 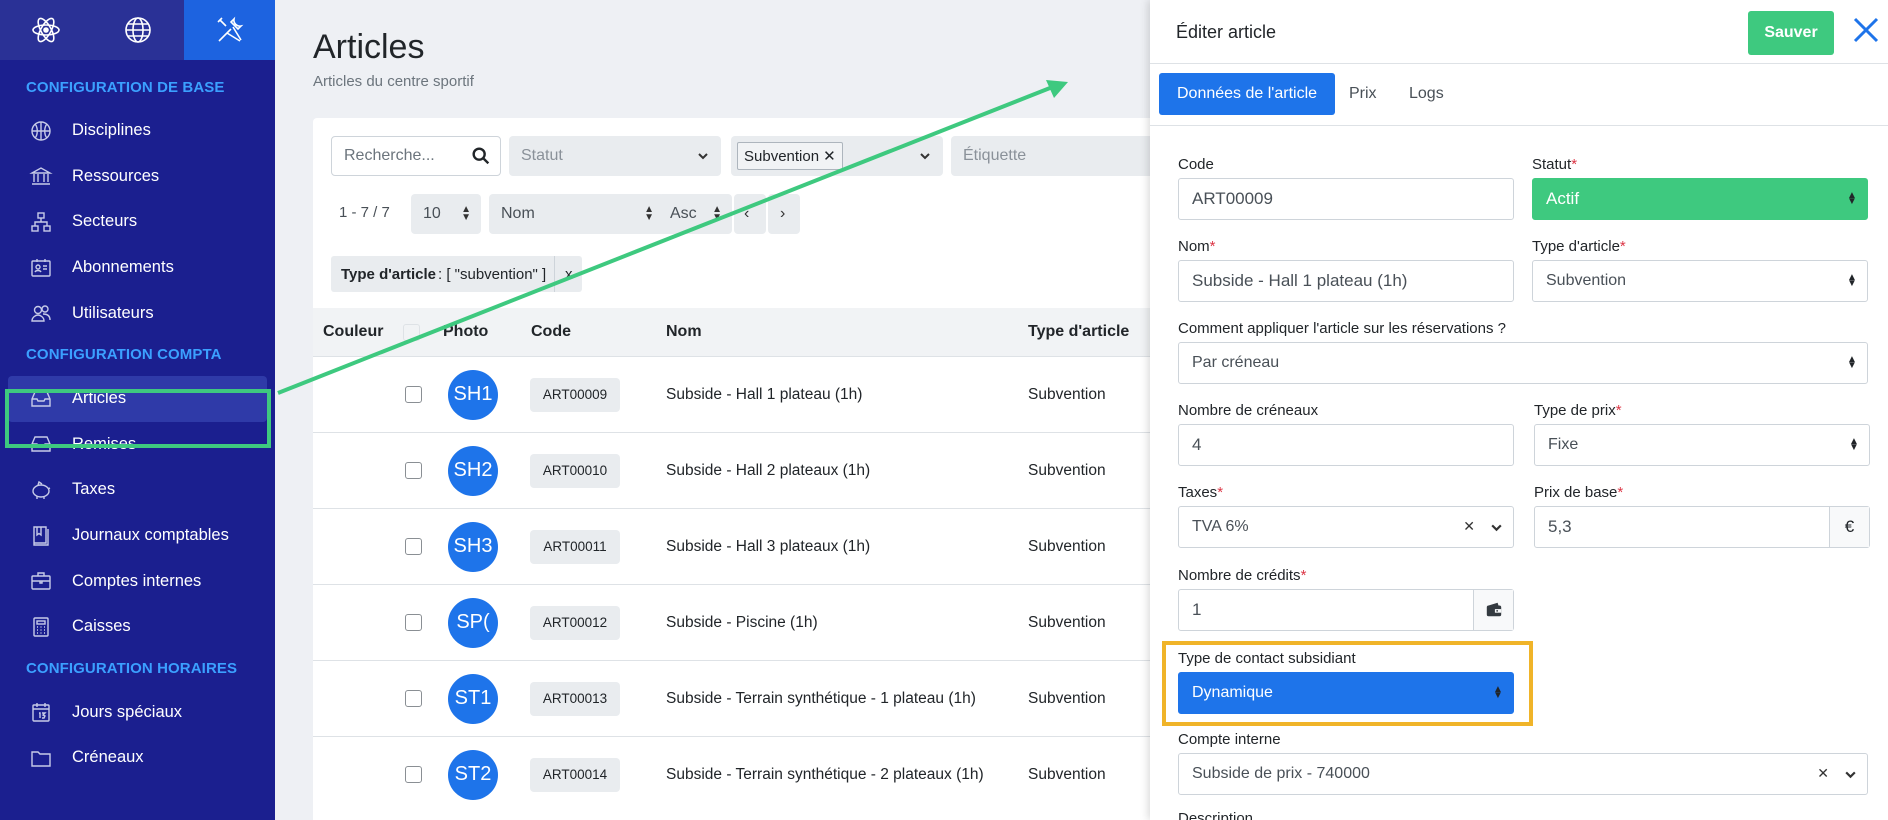 What do you see at coordinates (473, 698) in the screenshot?
I see `avatar: ST1` at bounding box center [473, 698].